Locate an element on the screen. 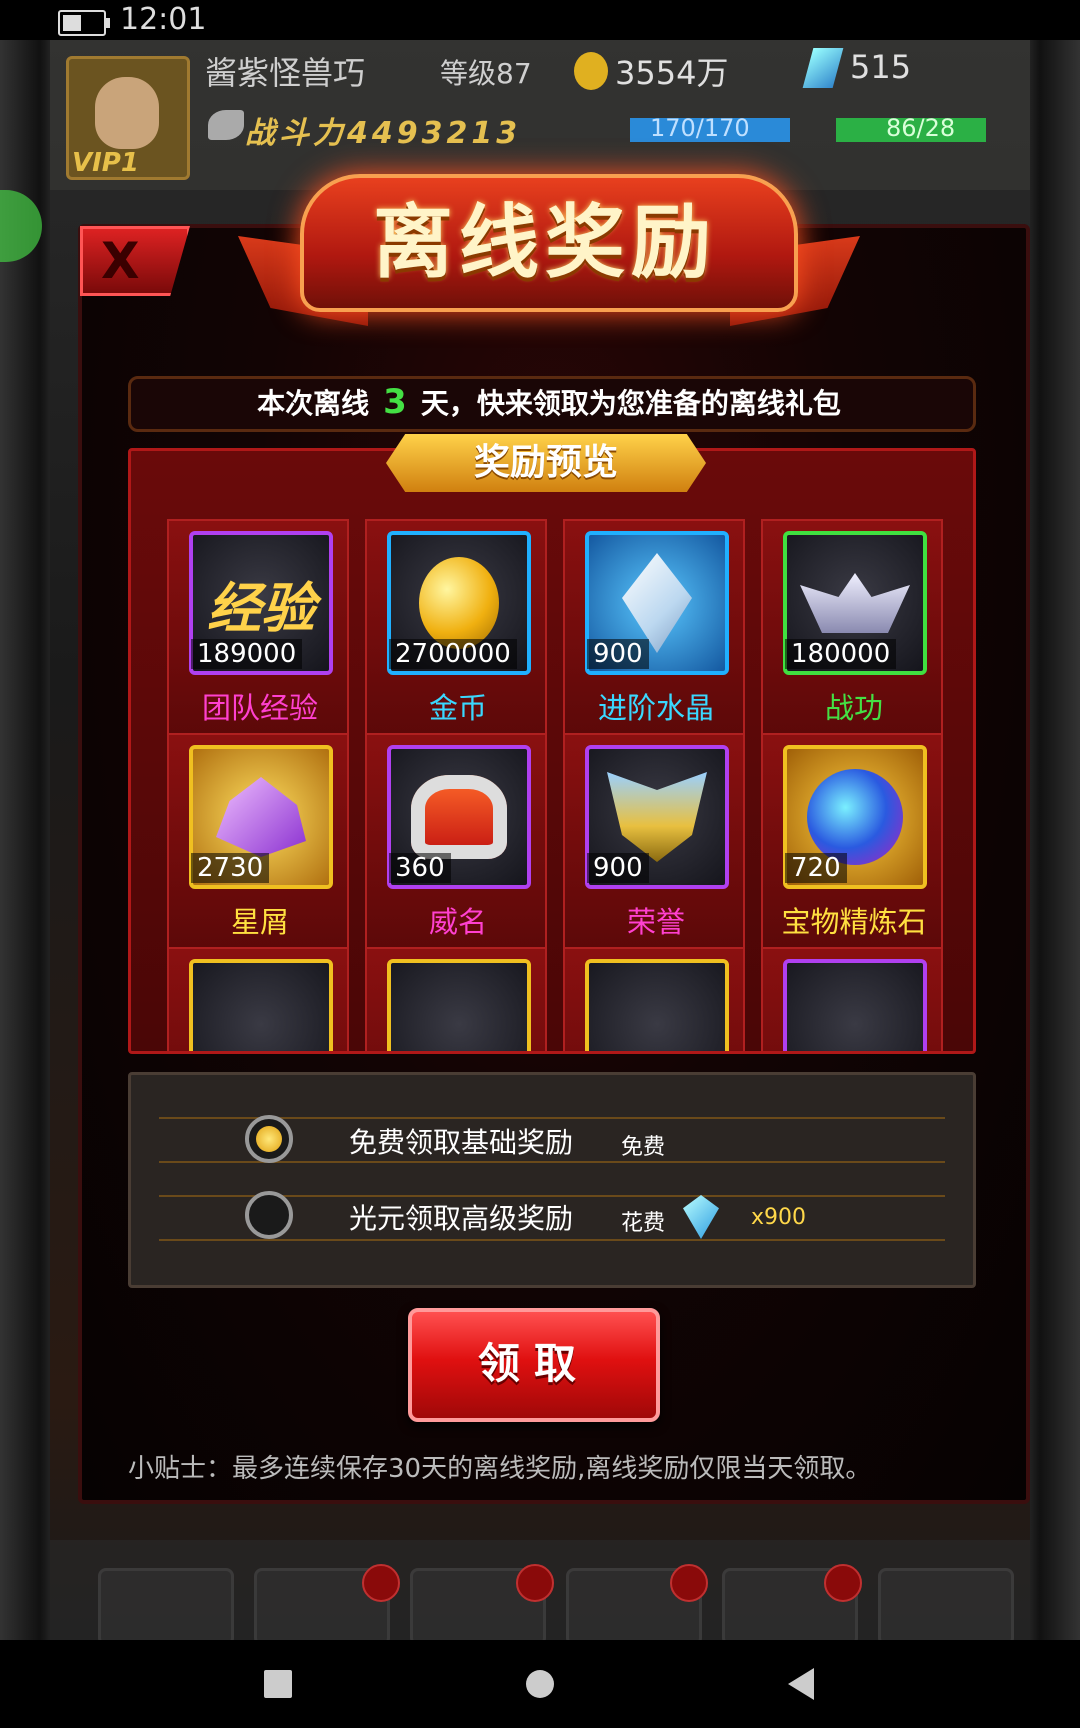 The height and width of the screenshot is (1728, 1080). wing-icon is located at coordinates (226, 125).